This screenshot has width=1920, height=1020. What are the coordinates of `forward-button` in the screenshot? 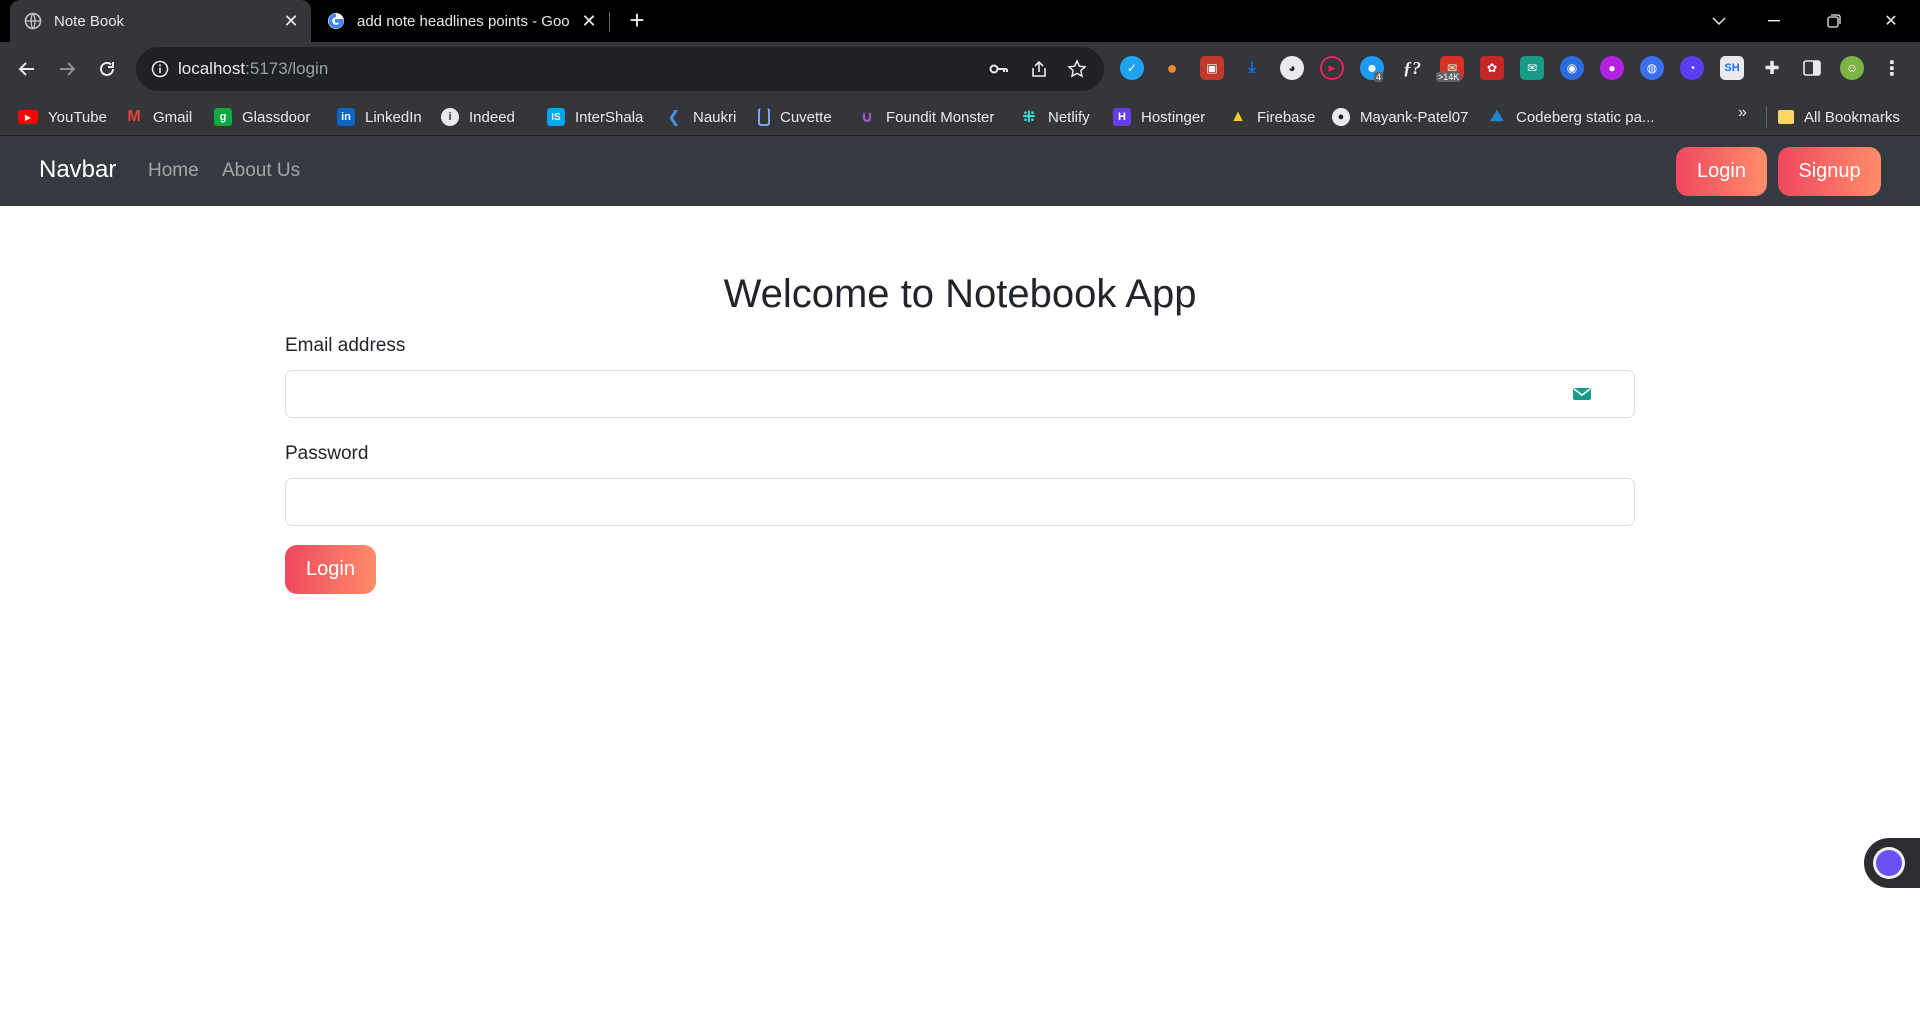 It's located at (67, 69).